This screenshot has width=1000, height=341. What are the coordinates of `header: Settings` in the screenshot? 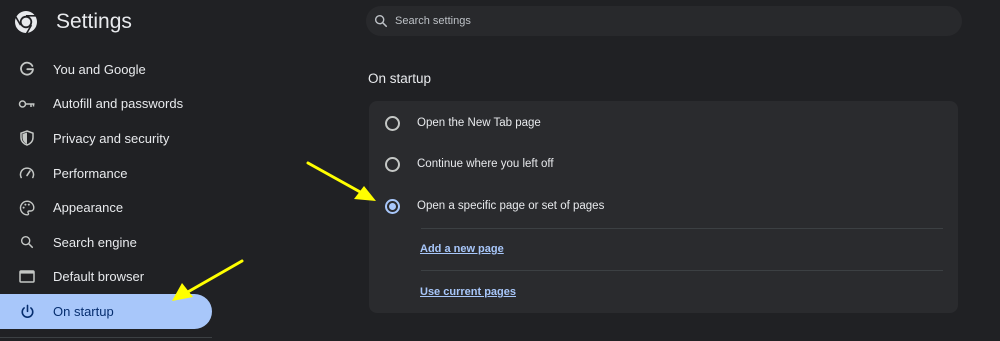 It's located at (73, 22).